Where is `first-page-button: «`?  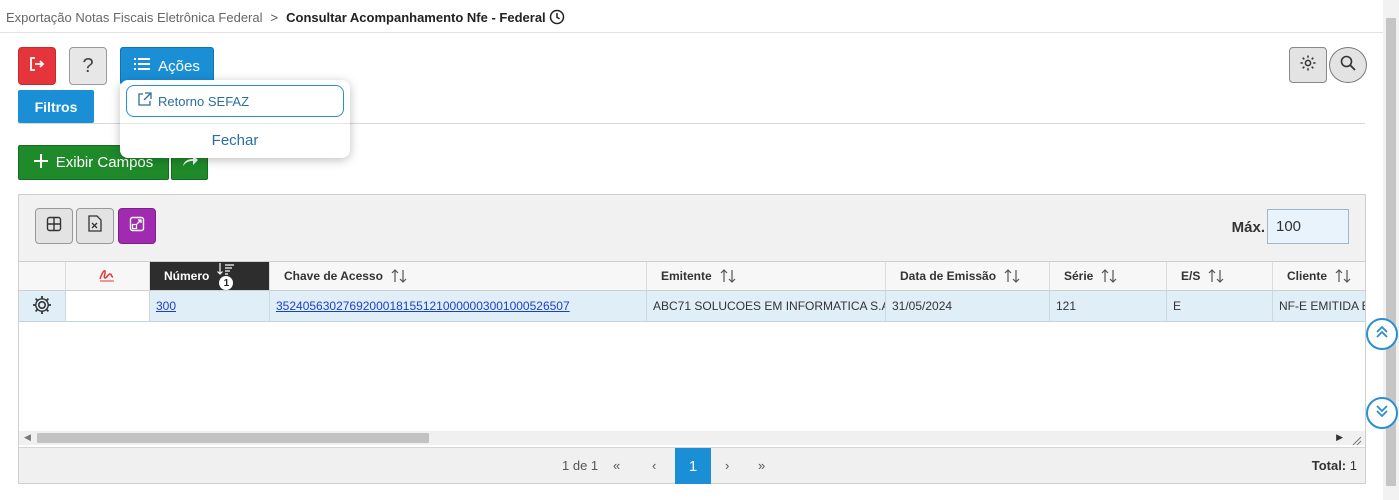 first-page-button: « is located at coordinates (616, 465).